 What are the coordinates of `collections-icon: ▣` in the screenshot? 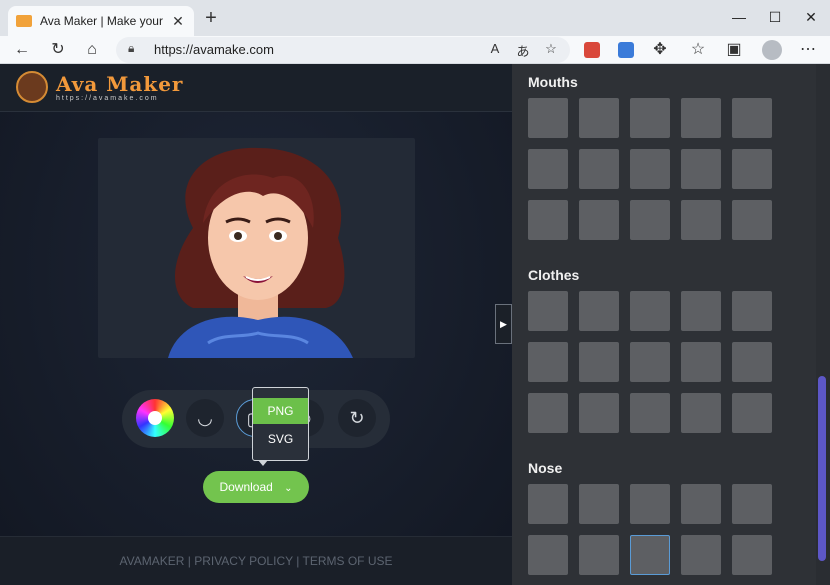 It's located at (734, 50).